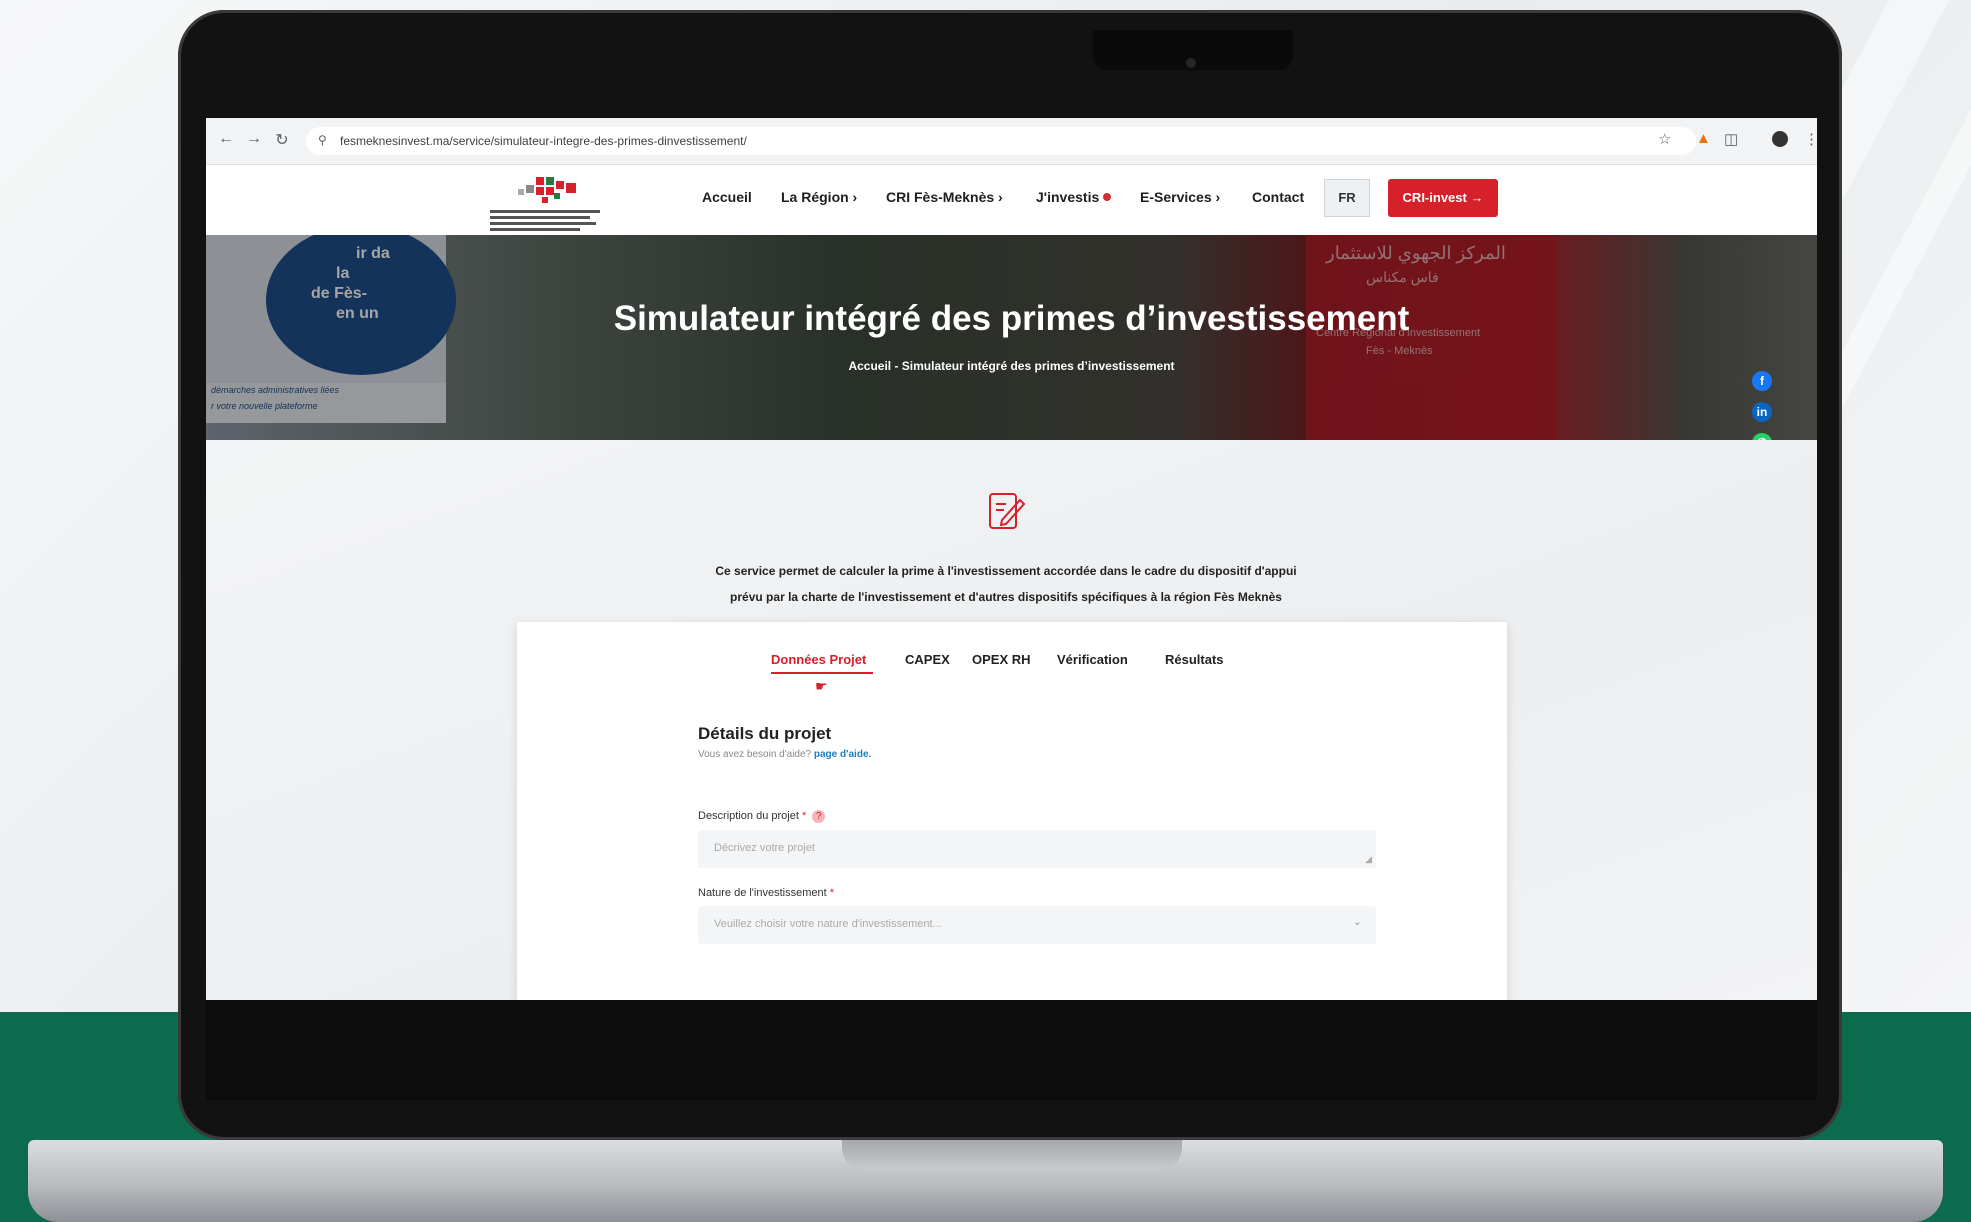  I want to click on help-text: Vous avez besoin d'aide? page d'aide., so click(784, 754).